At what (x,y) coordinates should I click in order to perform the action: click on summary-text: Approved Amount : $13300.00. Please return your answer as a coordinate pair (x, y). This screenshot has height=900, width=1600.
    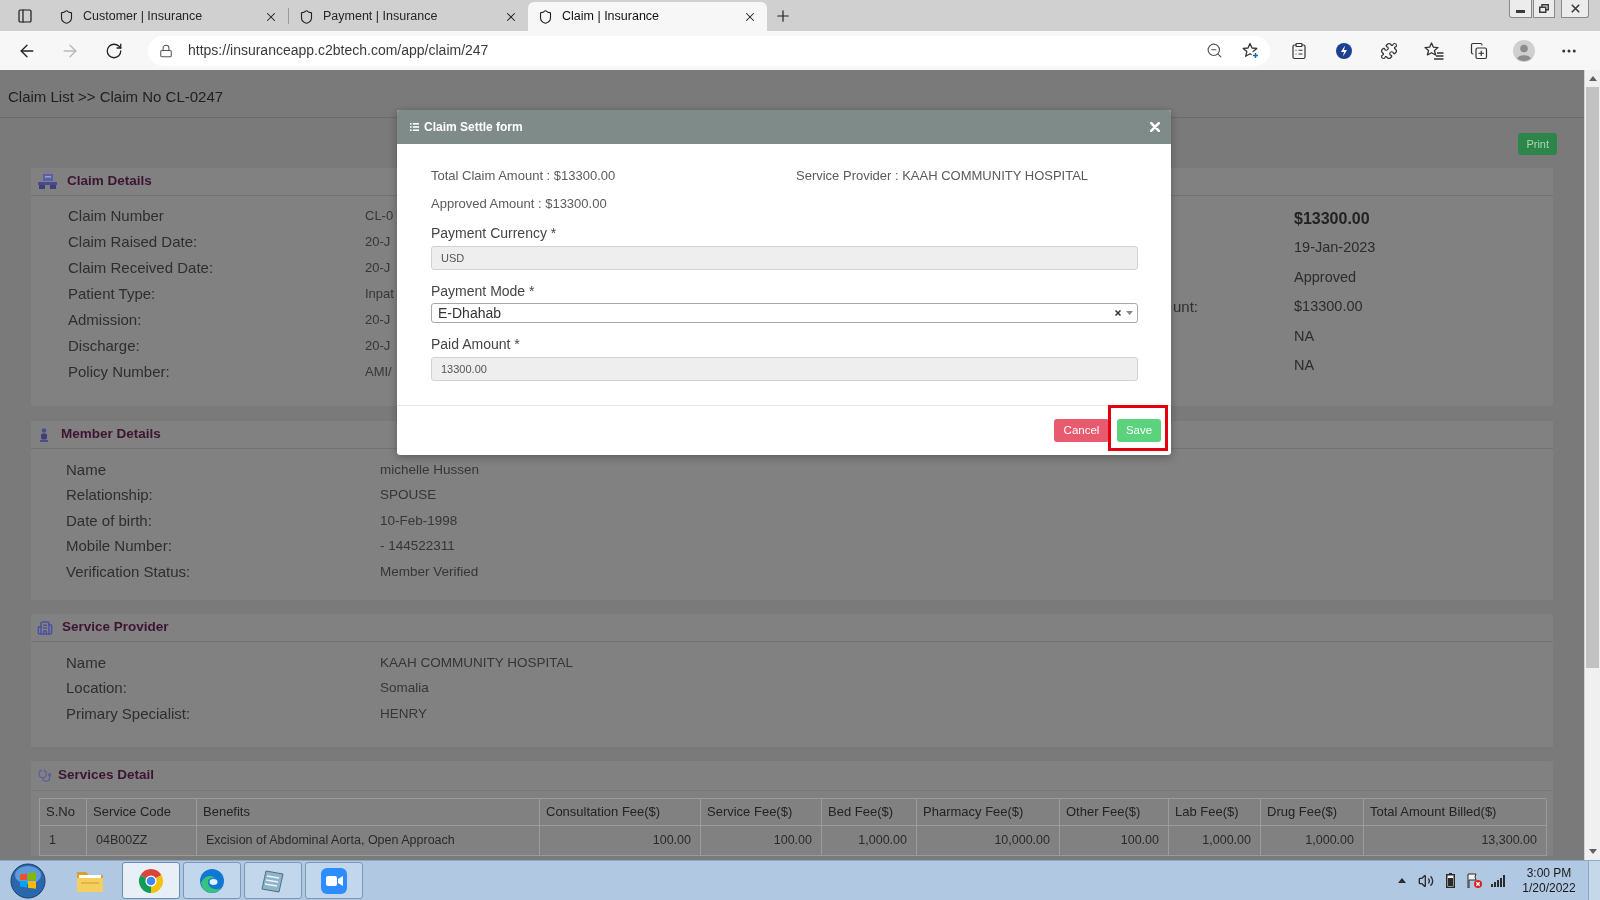
    Looking at the image, I should click on (519, 204).